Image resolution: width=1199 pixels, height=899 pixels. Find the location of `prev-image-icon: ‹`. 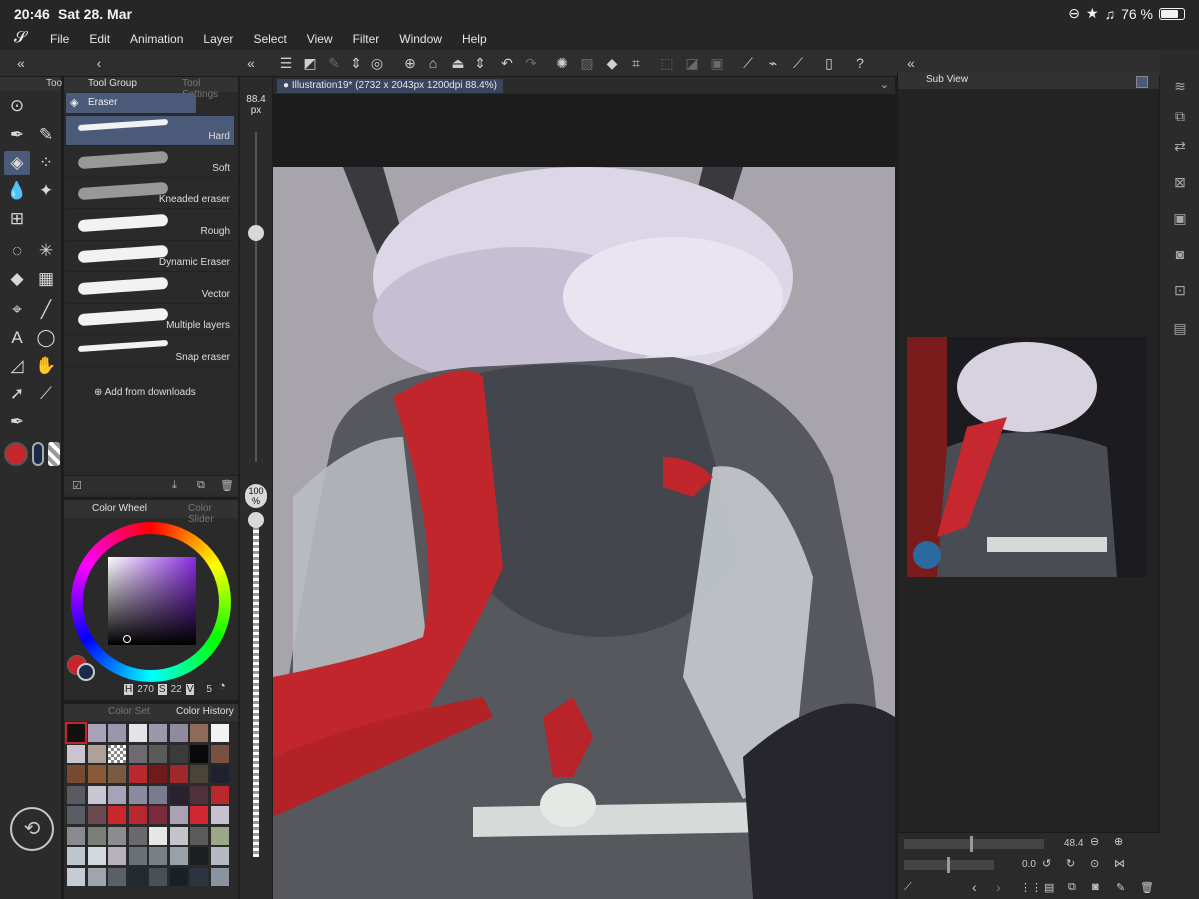

prev-image-icon: ‹ is located at coordinates (974, 887).